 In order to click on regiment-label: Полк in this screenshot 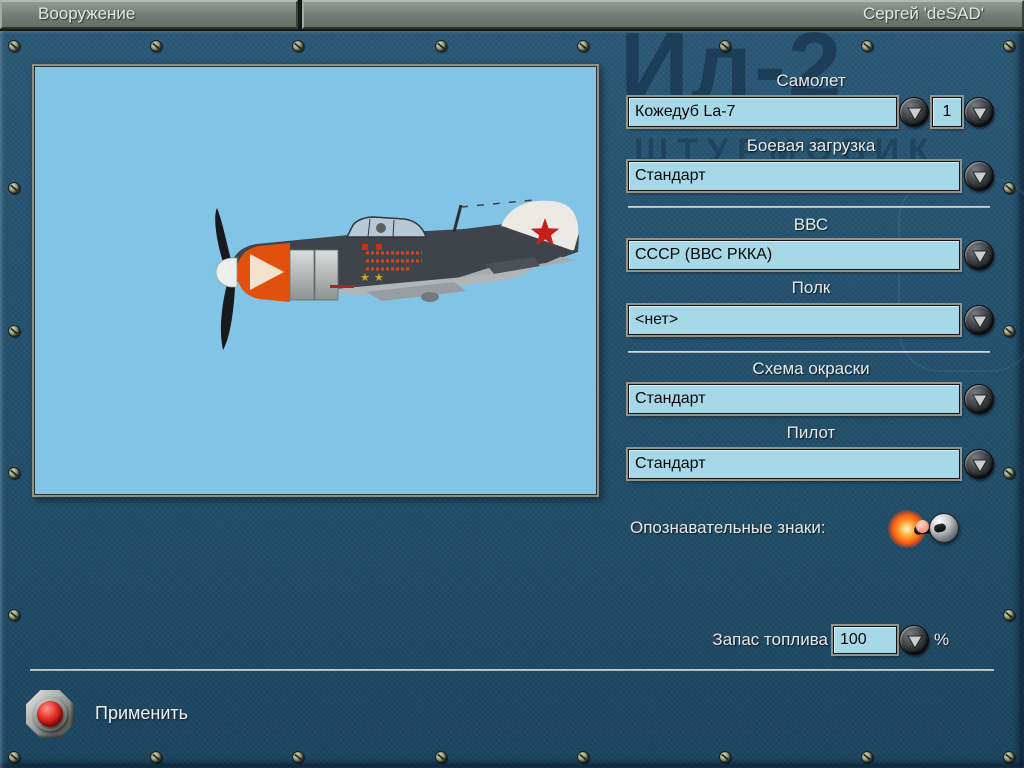, I will do `click(811, 287)`.